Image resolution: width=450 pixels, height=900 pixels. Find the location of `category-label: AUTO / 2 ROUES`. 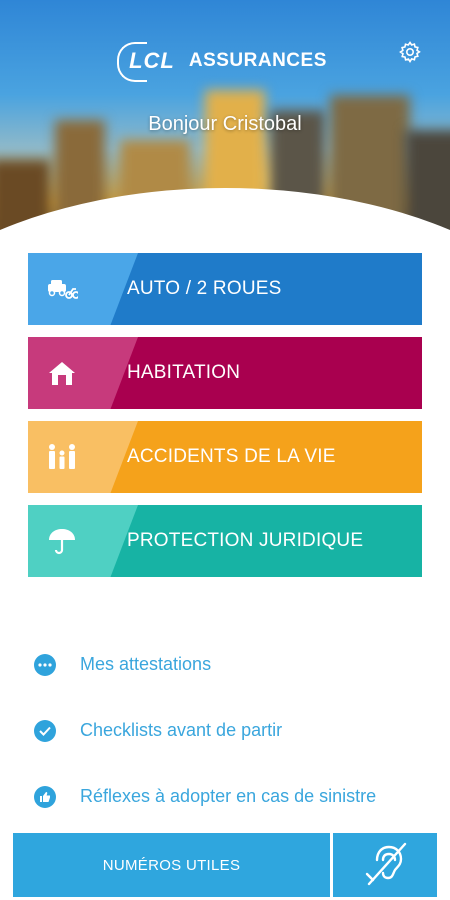

category-label: AUTO / 2 ROUES is located at coordinates (204, 288).